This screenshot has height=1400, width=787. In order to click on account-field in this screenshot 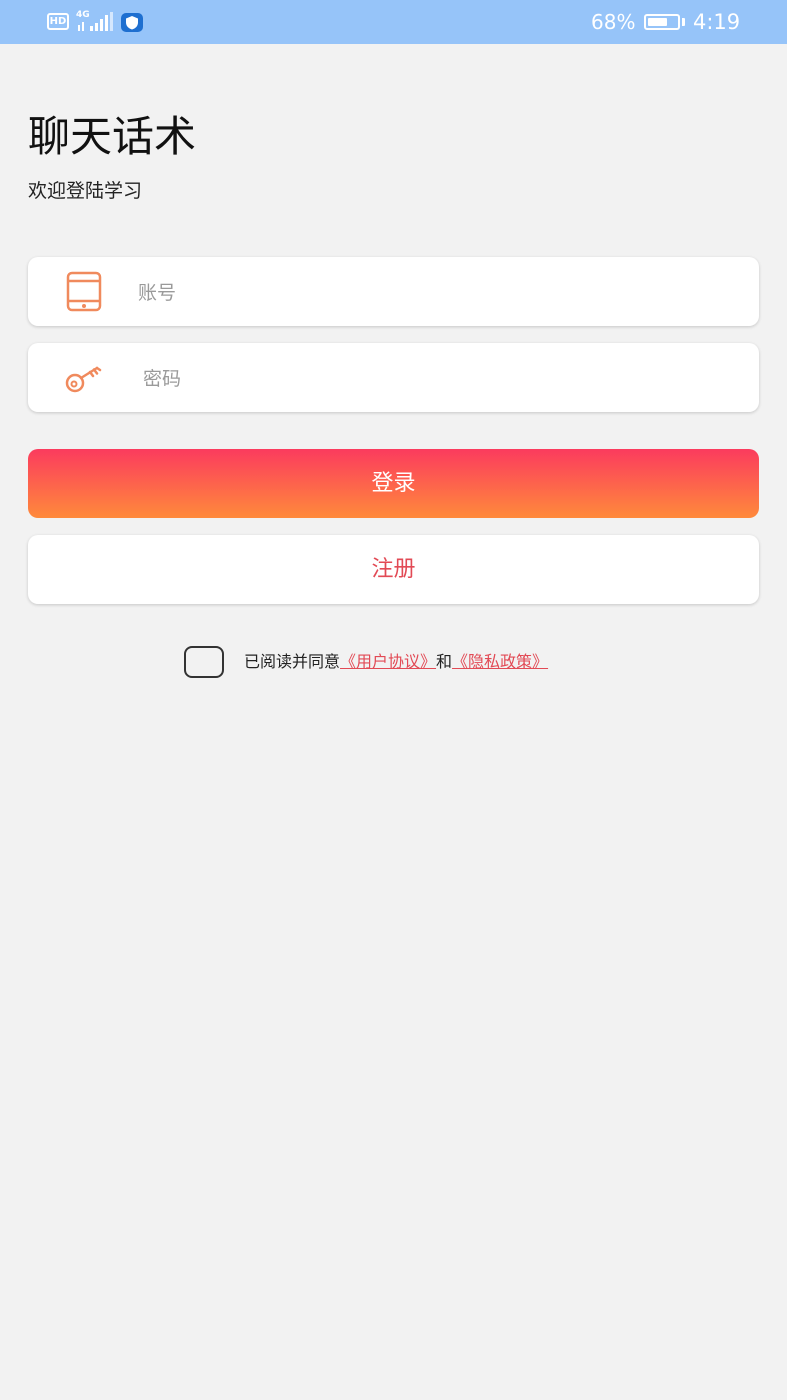, I will do `click(393, 292)`.